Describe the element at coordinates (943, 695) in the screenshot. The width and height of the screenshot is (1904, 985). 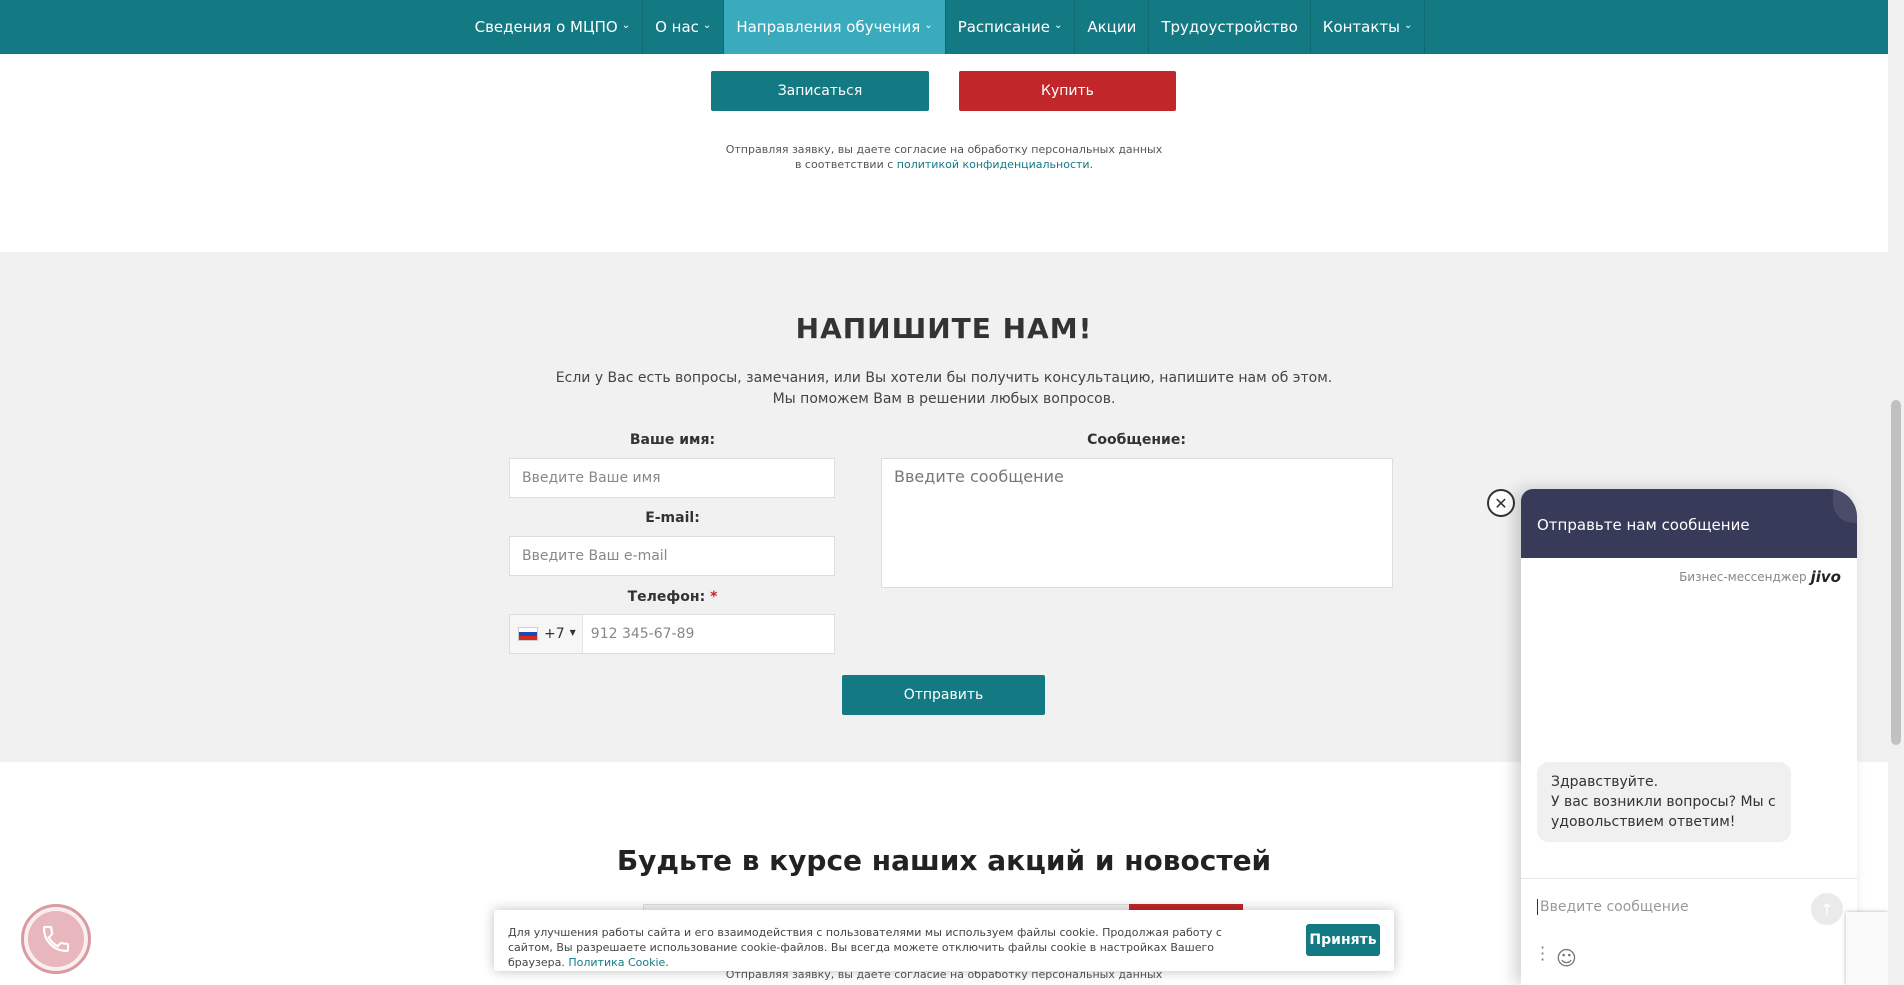
I see `send-button: Отправить` at that location.